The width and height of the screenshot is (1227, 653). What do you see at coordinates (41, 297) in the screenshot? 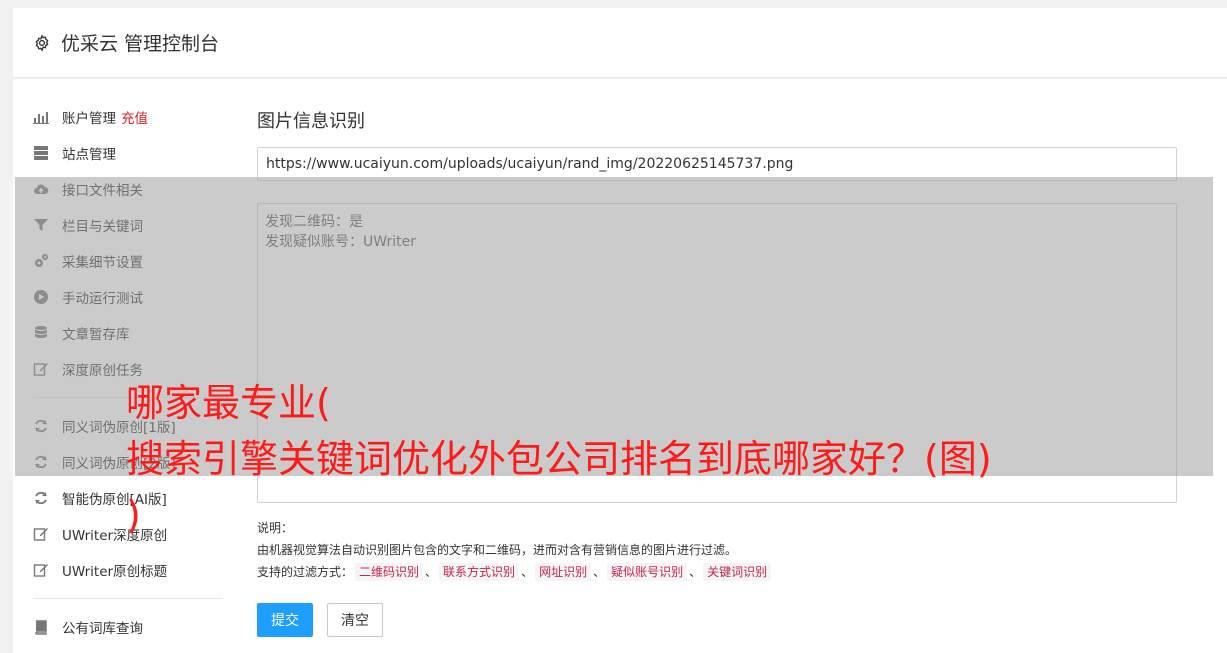
I see `play-circle-icon` at bounding box center [41, 297].